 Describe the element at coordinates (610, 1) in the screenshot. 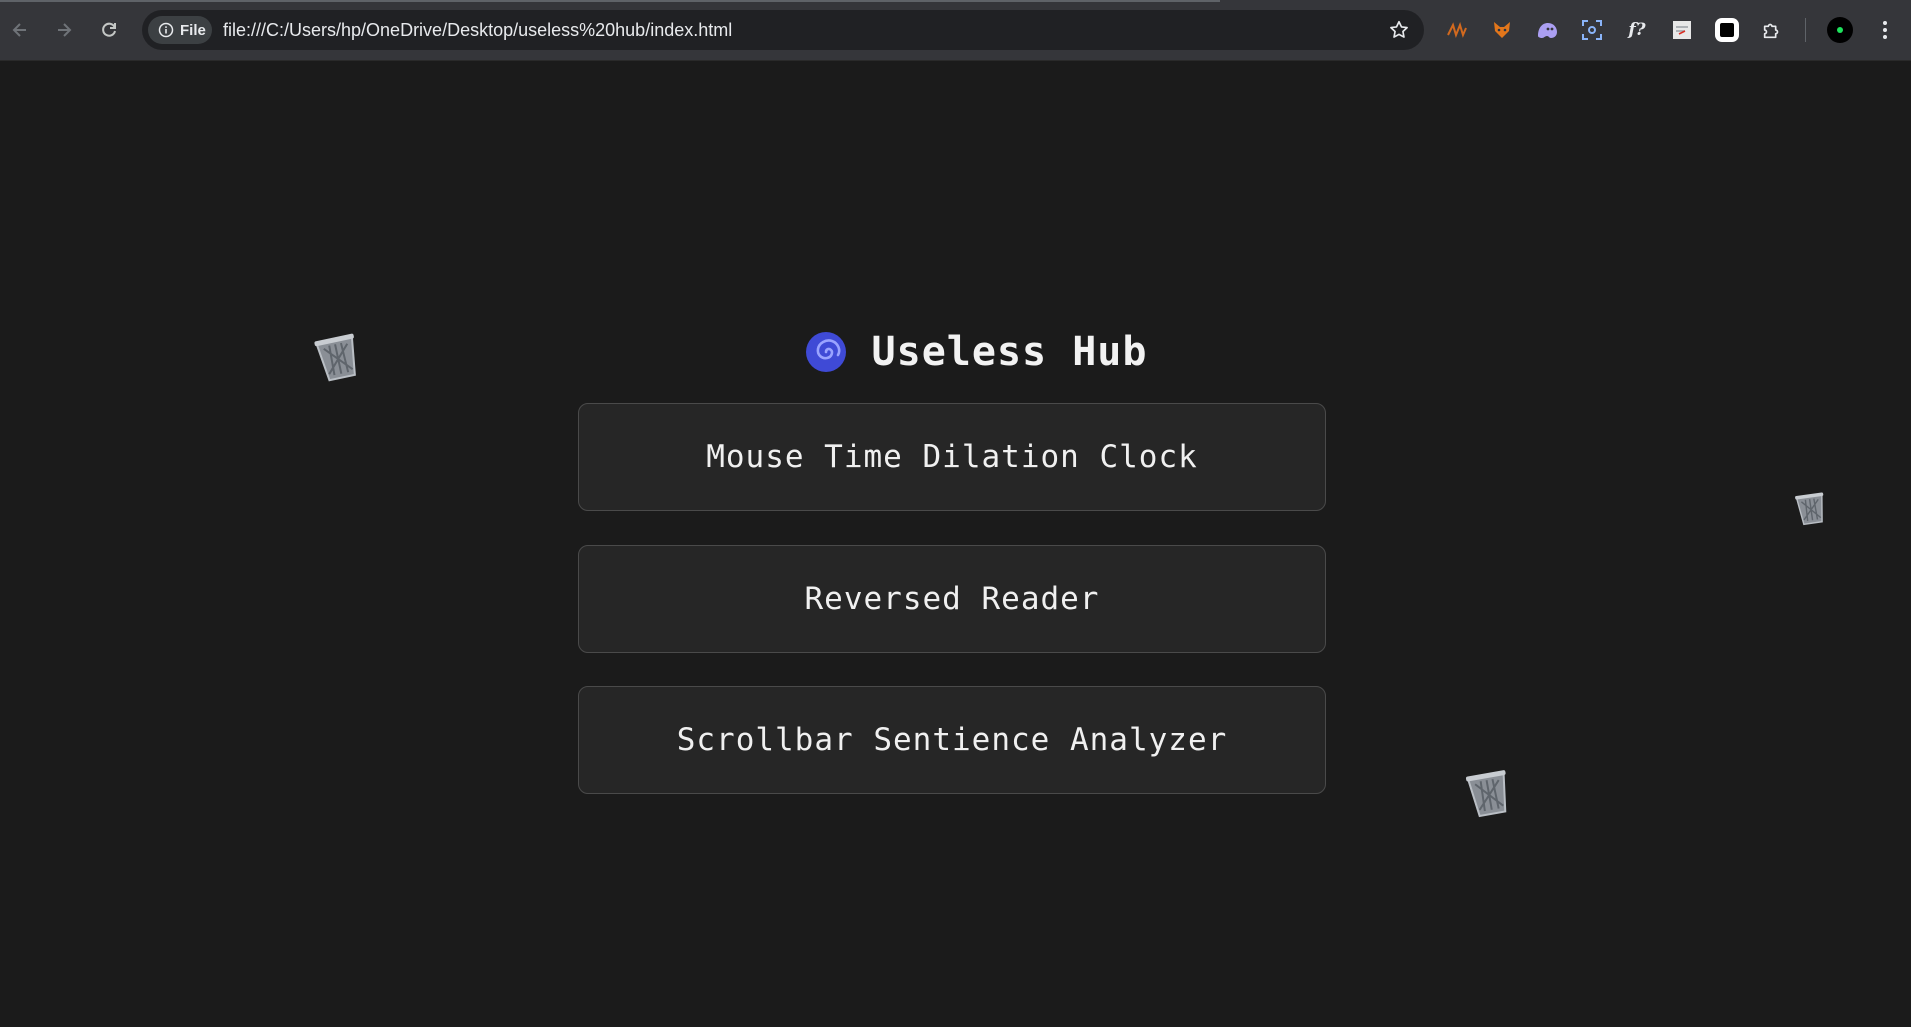

I see `tab-strip-edge` at that location.